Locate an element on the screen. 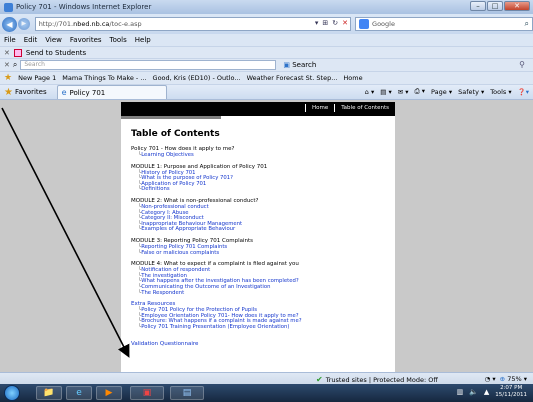  toolbar-search-input: Search is located at coordinates (148, 65).